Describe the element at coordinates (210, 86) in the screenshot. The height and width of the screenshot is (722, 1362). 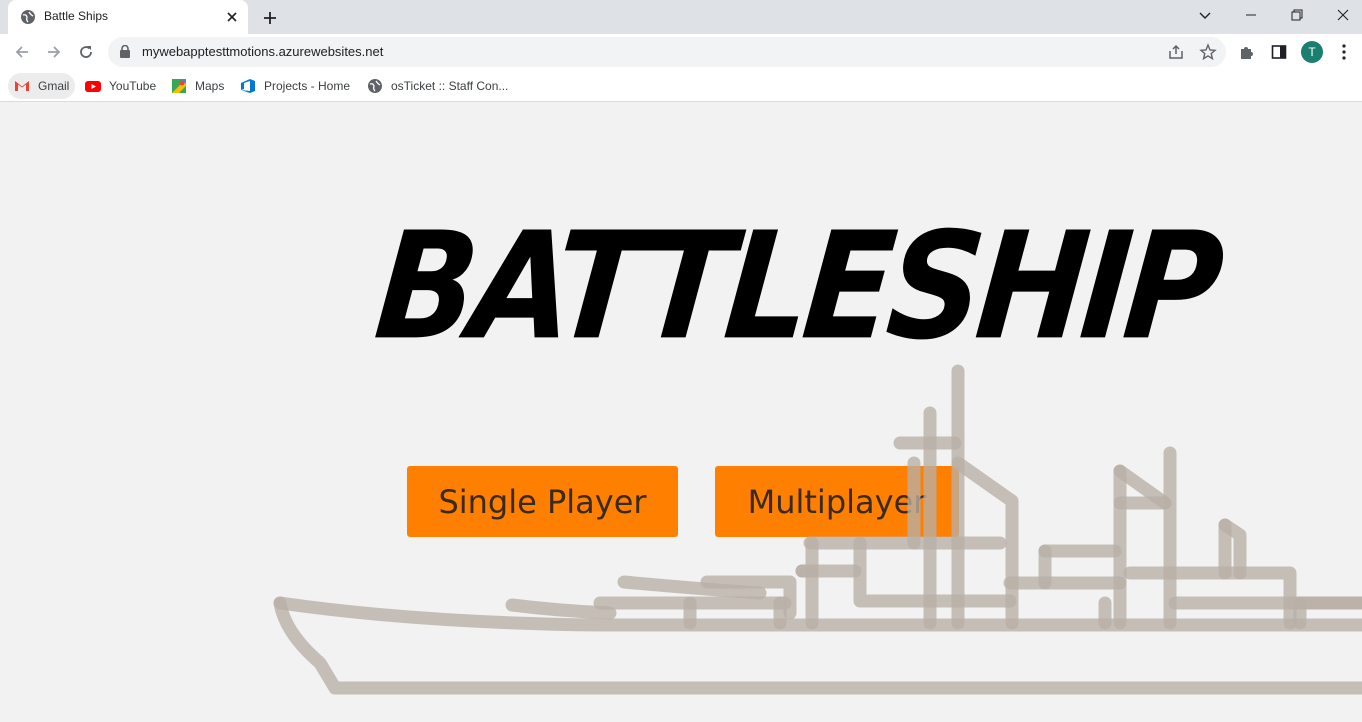
I see `bookmark-label: Maps` at that location.